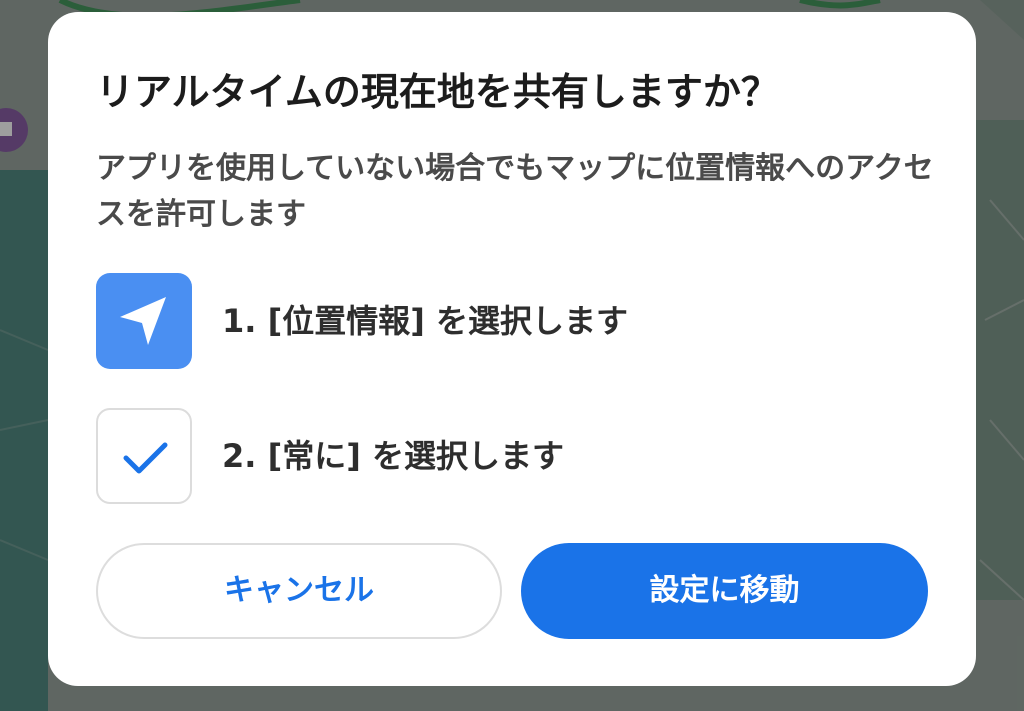 Image resolution: width=1024 pixels, height=711 pixels. What do you see at coordinates (393, 456) in the screenshot?
I see `step-label: 2. [常に] を選択します` at bounding box center [393, 456].